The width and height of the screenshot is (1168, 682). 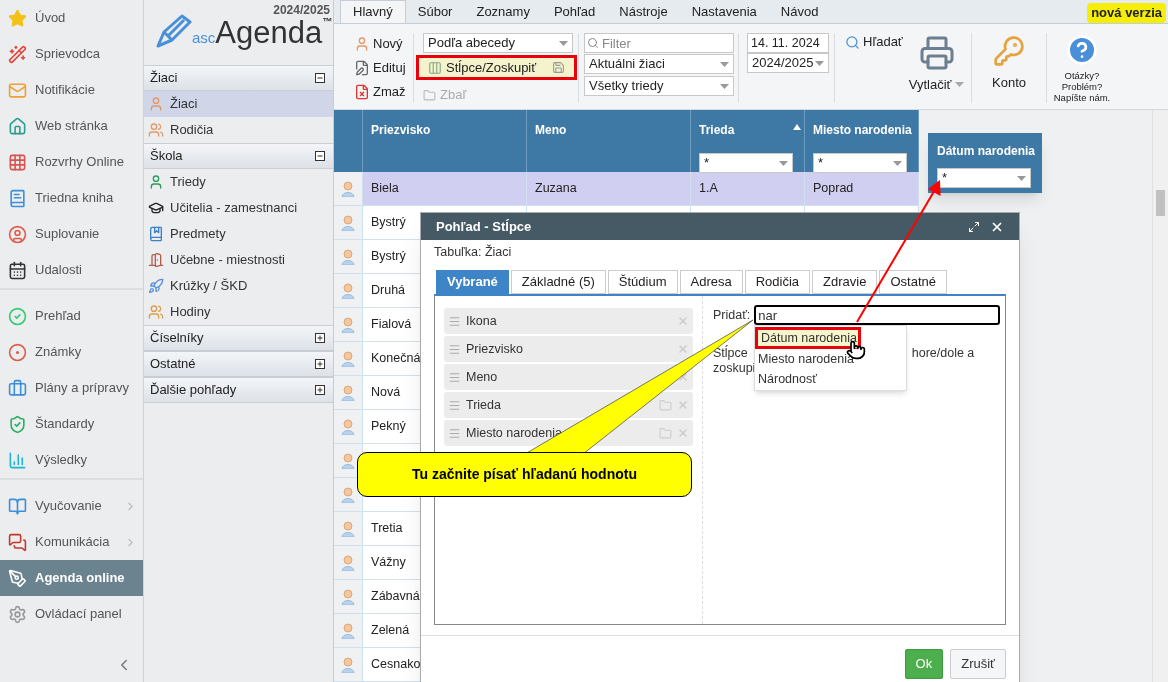 I want to click on dialog-title: Pohľad - Stĺpce, so click(x=484, y=226).